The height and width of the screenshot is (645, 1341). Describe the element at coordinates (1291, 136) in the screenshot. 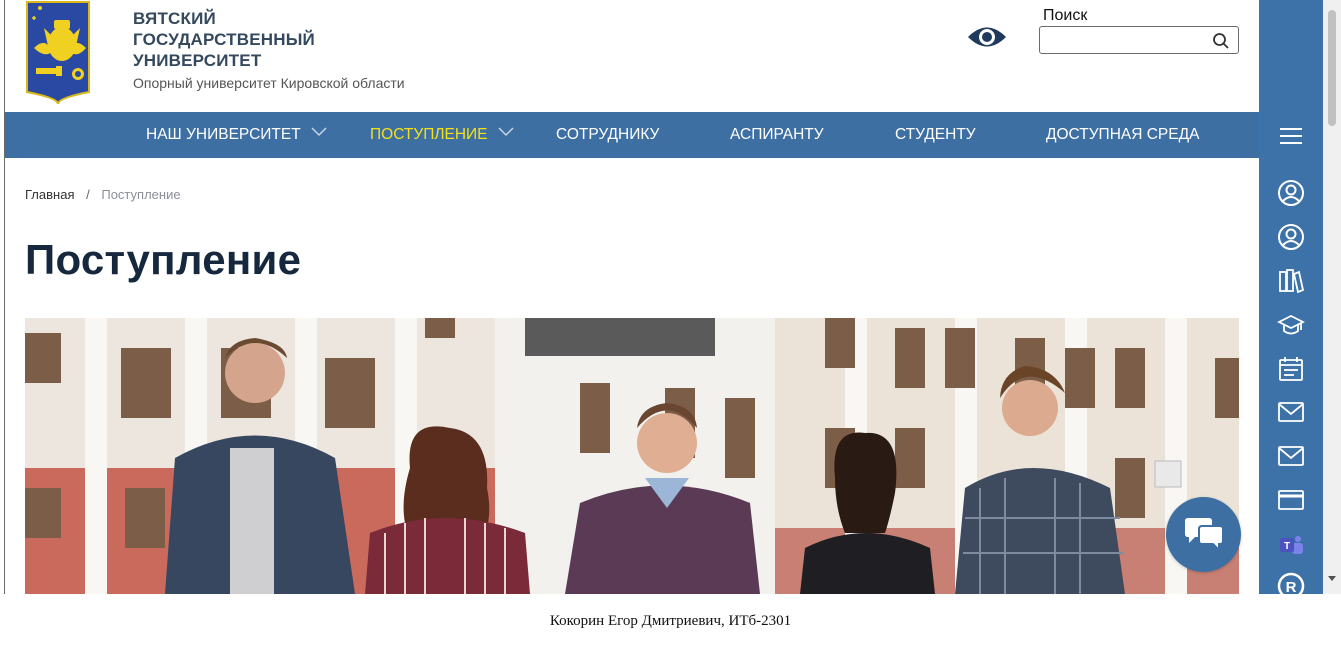

I see `hamburger-menu-icon` at that location.